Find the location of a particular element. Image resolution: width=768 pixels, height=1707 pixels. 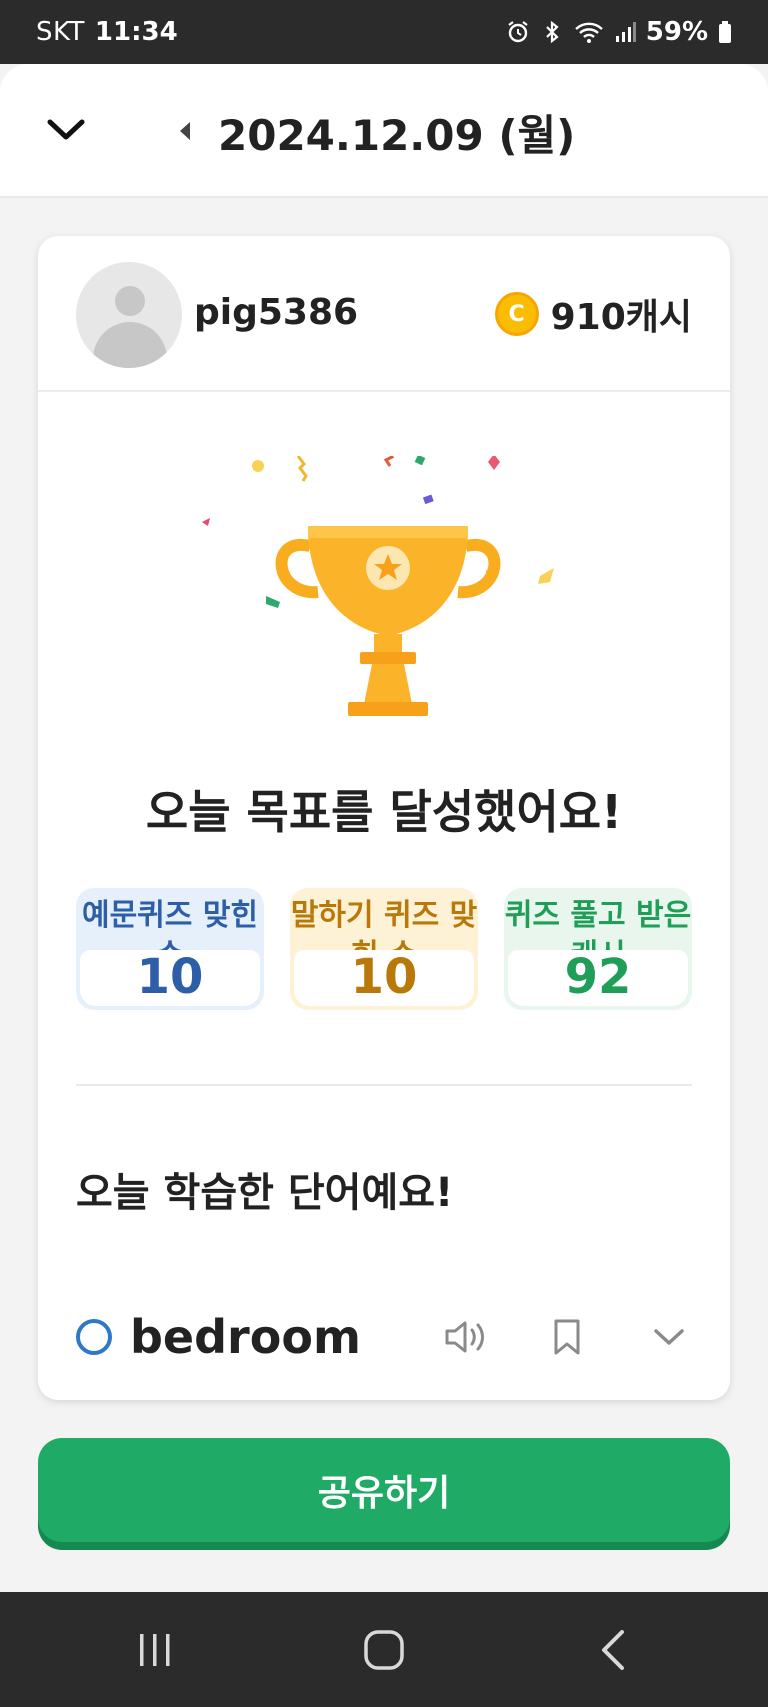

battery-percent: 59% is located at coordinates (676, 32).